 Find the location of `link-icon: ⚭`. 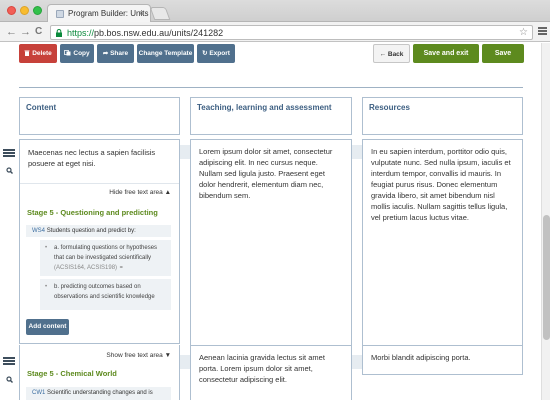

link-icon: ⚭ is located at coordinates (121, 268).